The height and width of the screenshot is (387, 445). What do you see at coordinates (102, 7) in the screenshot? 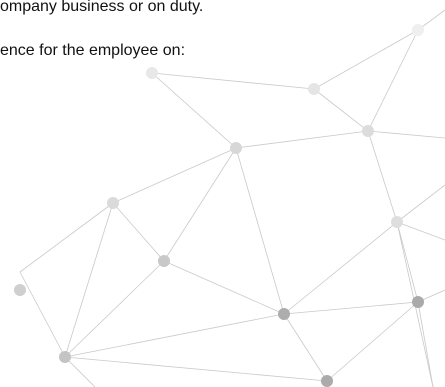
I see `document-text-line: ompany business or on duty.` at bounding box center [102, 7].